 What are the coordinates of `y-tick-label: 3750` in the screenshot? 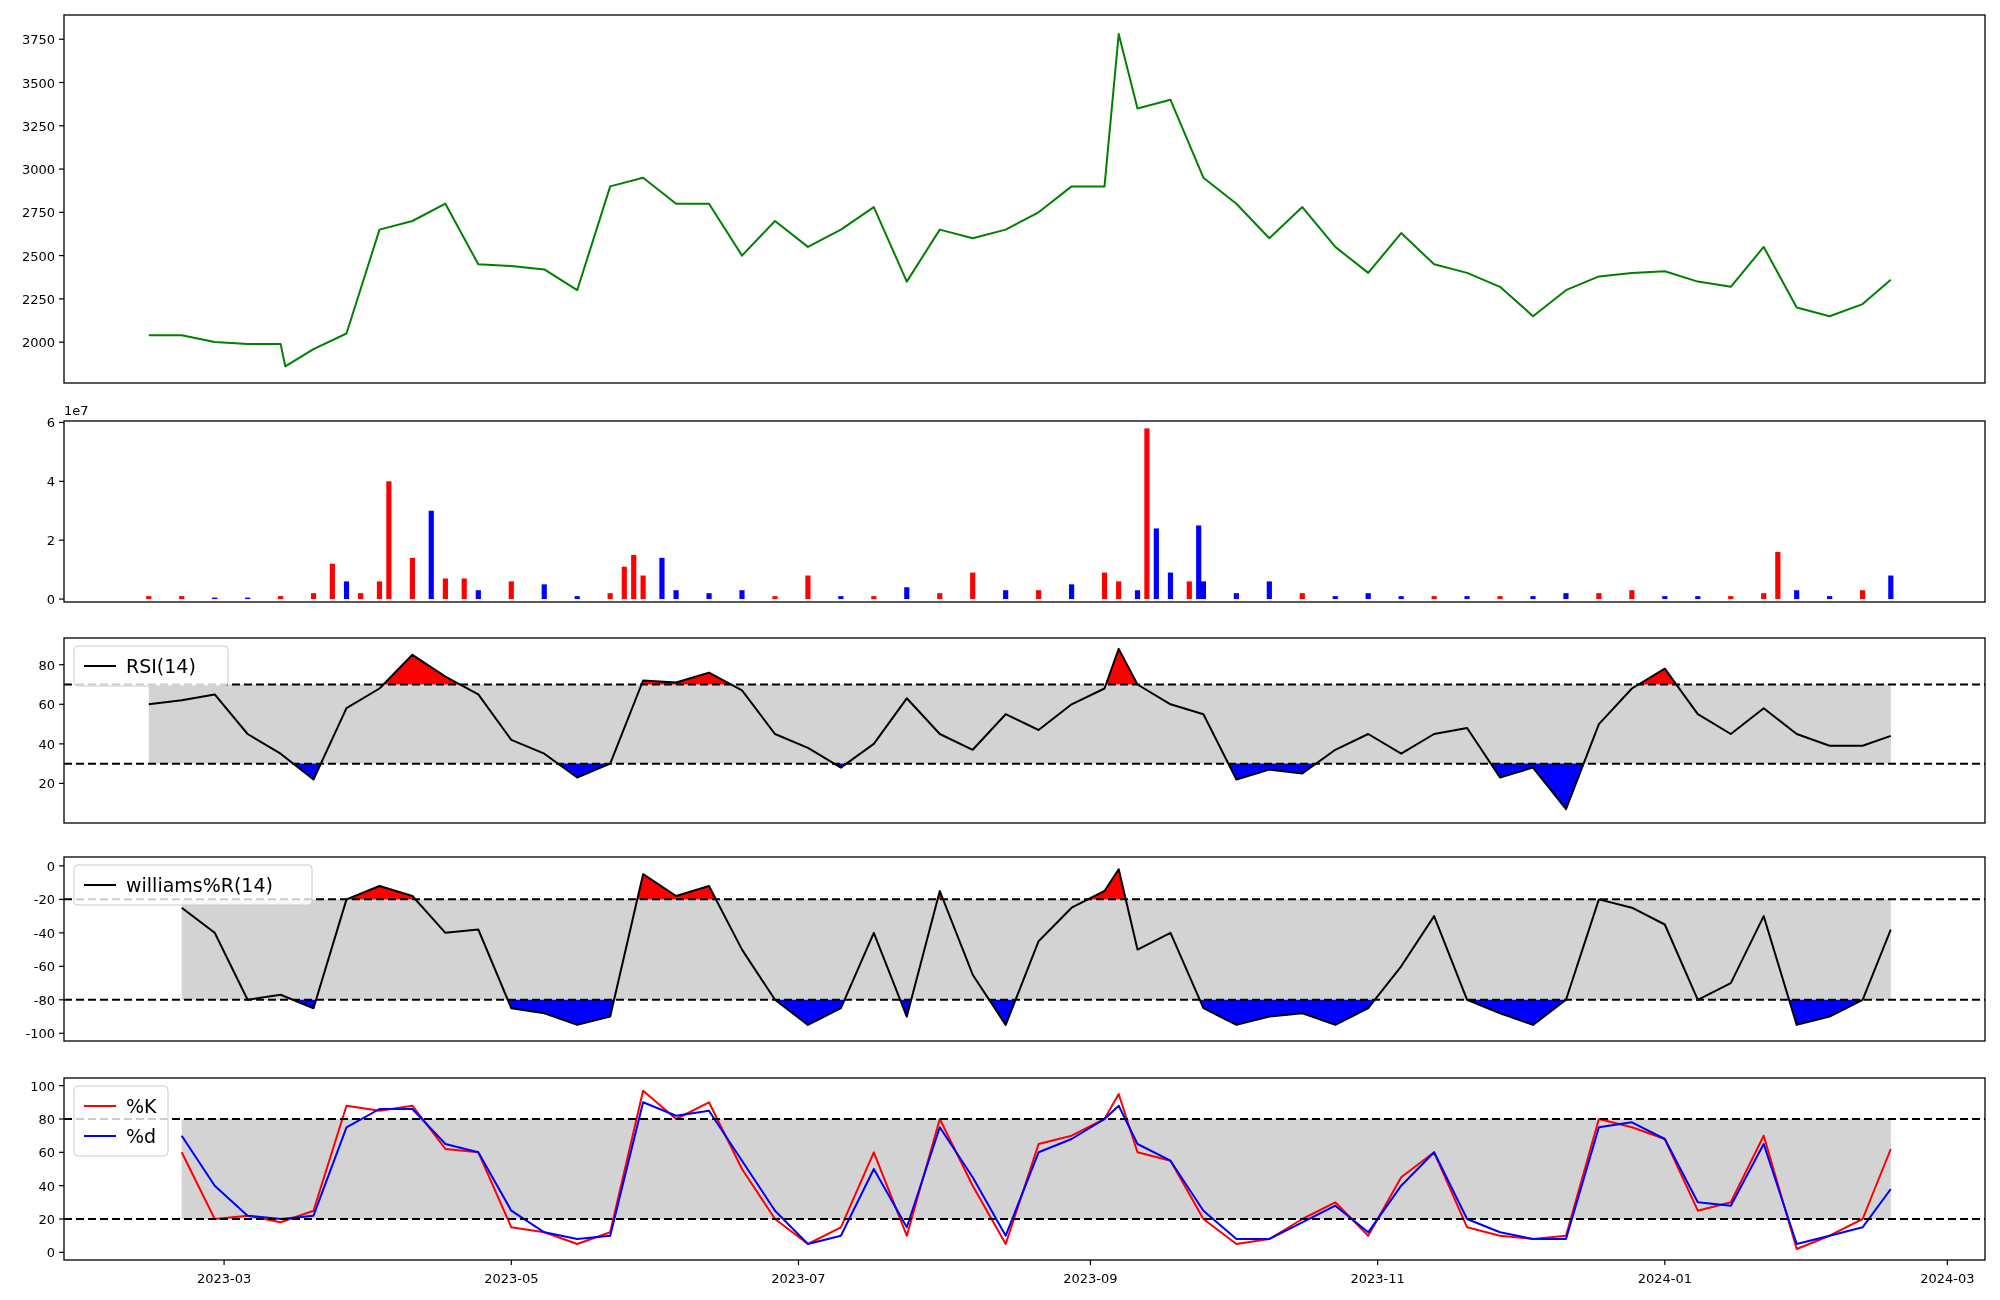 It's located at (38, 40).